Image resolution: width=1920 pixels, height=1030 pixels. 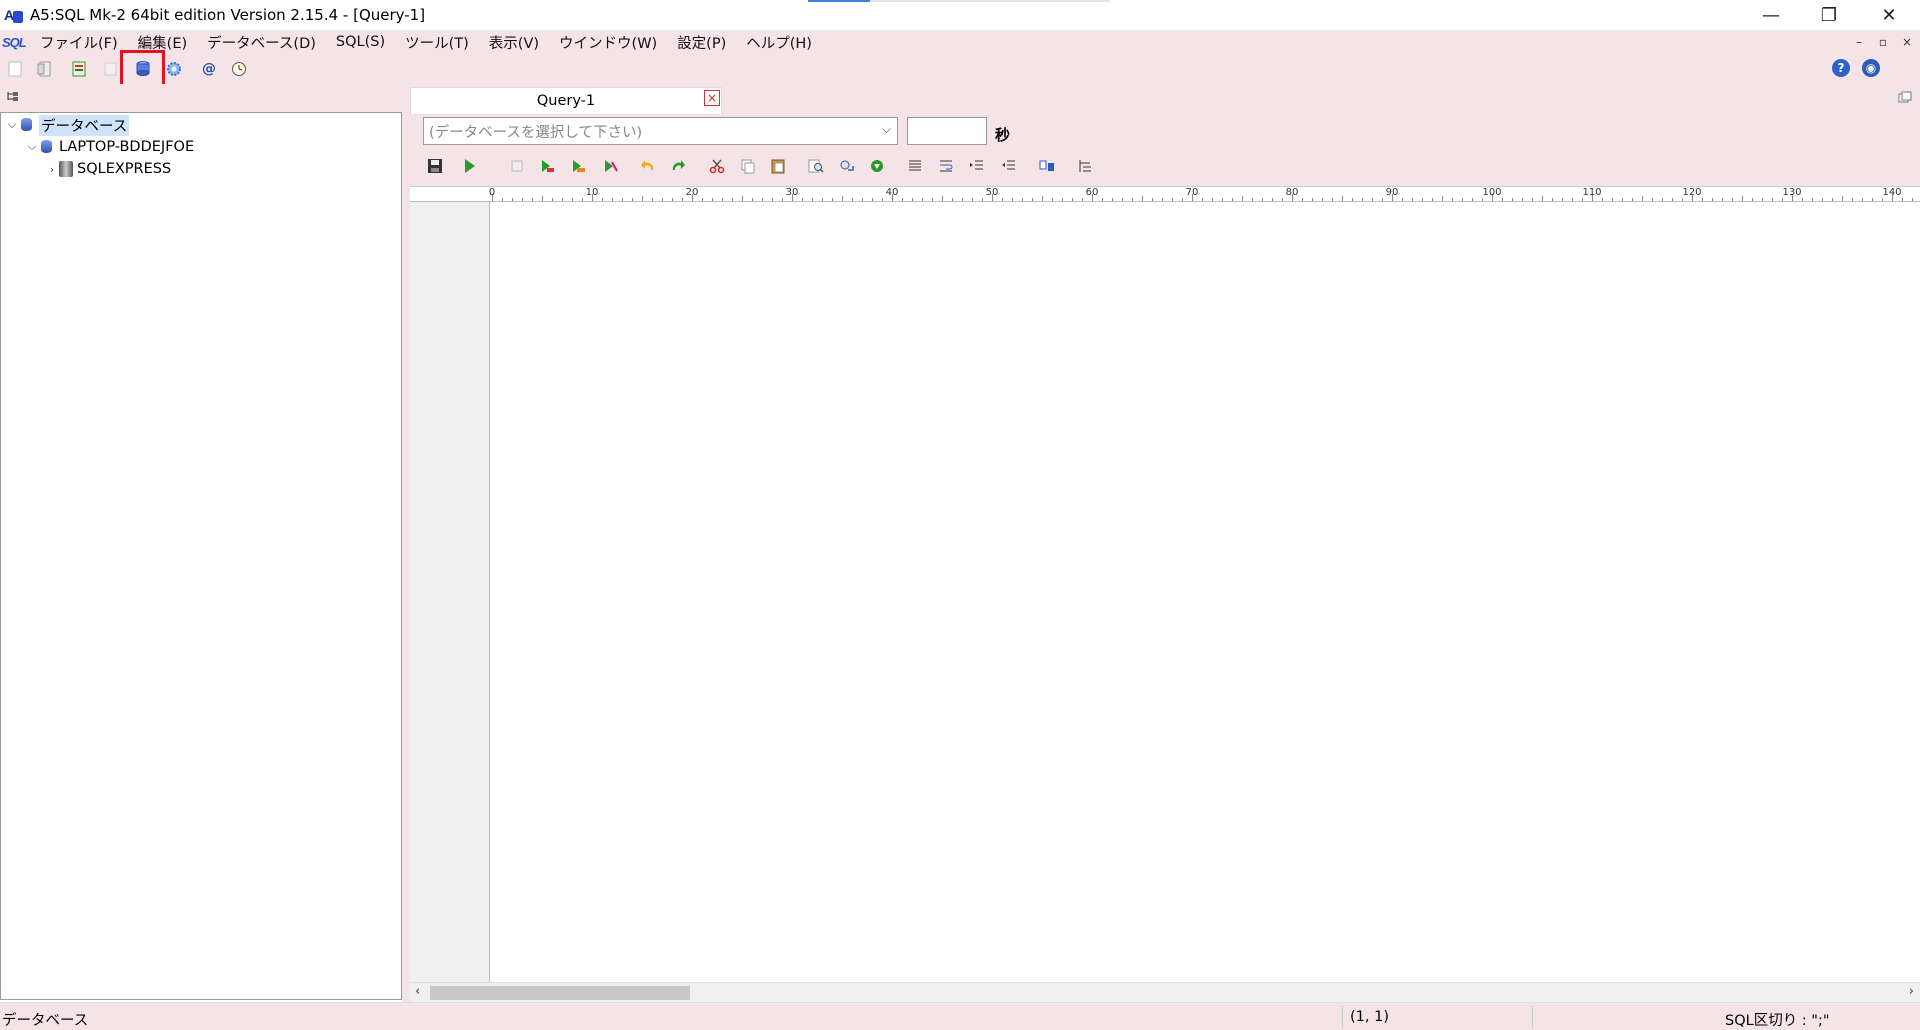 What do you see at coordinates (79, 42) in the screenshot?
I see `menu-file: ファイル(F)` at bounding box center [79, 42].